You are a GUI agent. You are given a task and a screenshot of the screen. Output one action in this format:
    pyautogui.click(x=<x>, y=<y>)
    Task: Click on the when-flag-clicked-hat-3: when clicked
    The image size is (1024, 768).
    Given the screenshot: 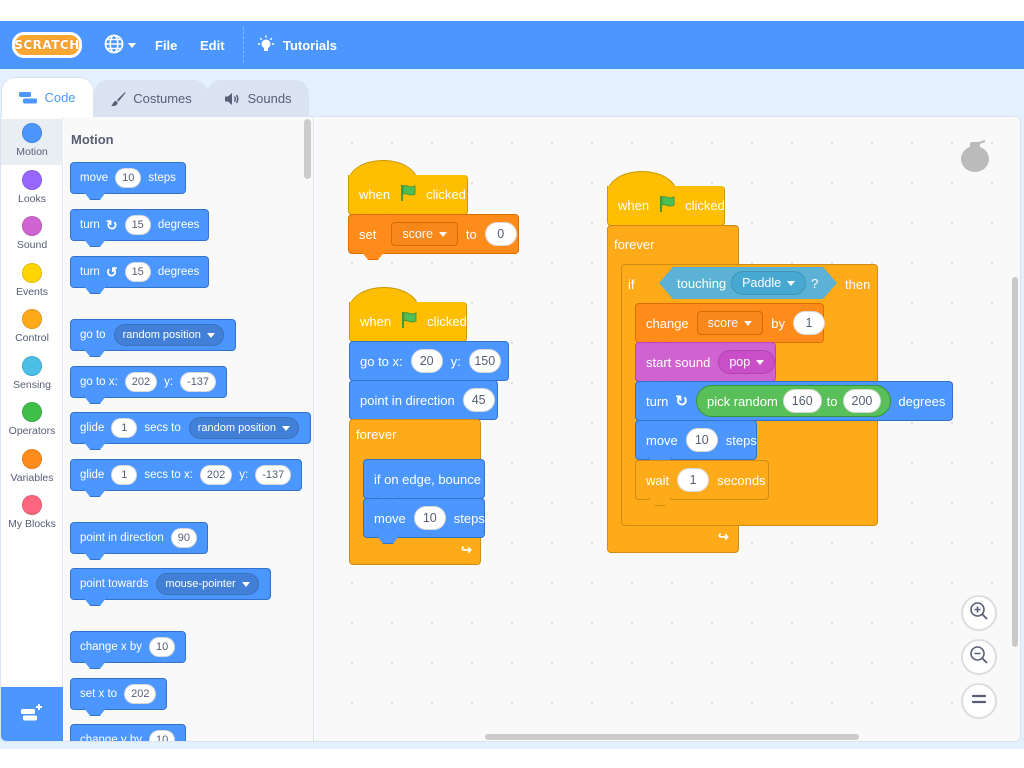 What is the action you would take?
    pyautogui.click(x=666, y=206)
    